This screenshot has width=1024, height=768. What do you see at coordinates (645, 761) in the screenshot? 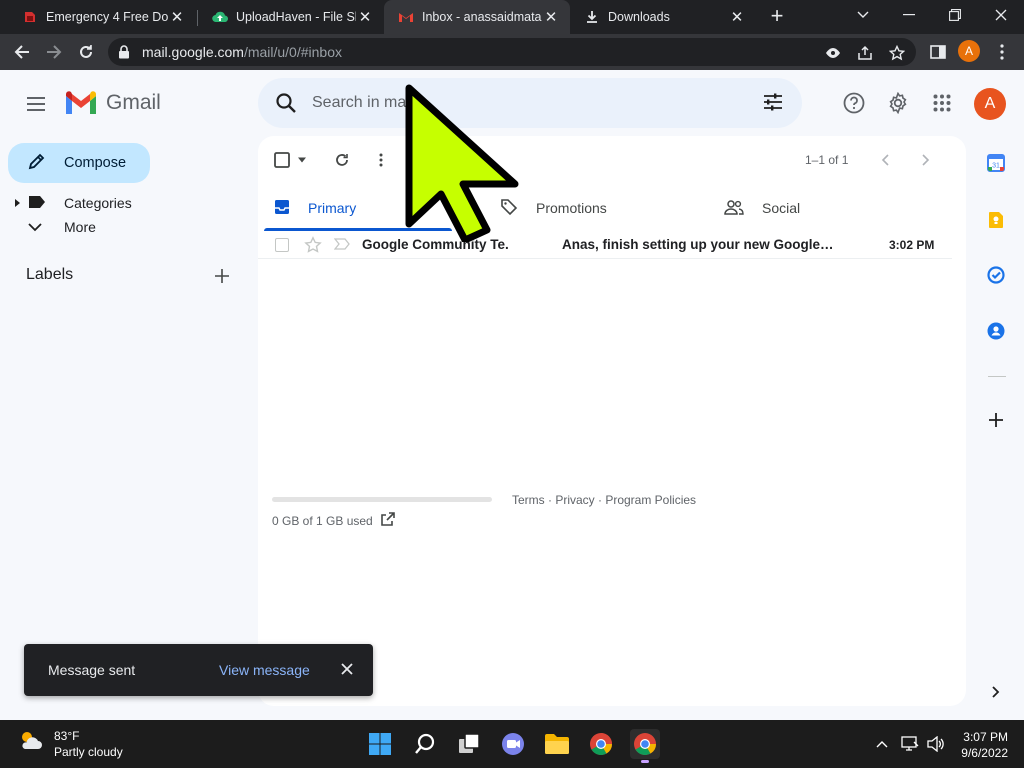
I see `active-app-indicator` at bounding box center [645, 761].